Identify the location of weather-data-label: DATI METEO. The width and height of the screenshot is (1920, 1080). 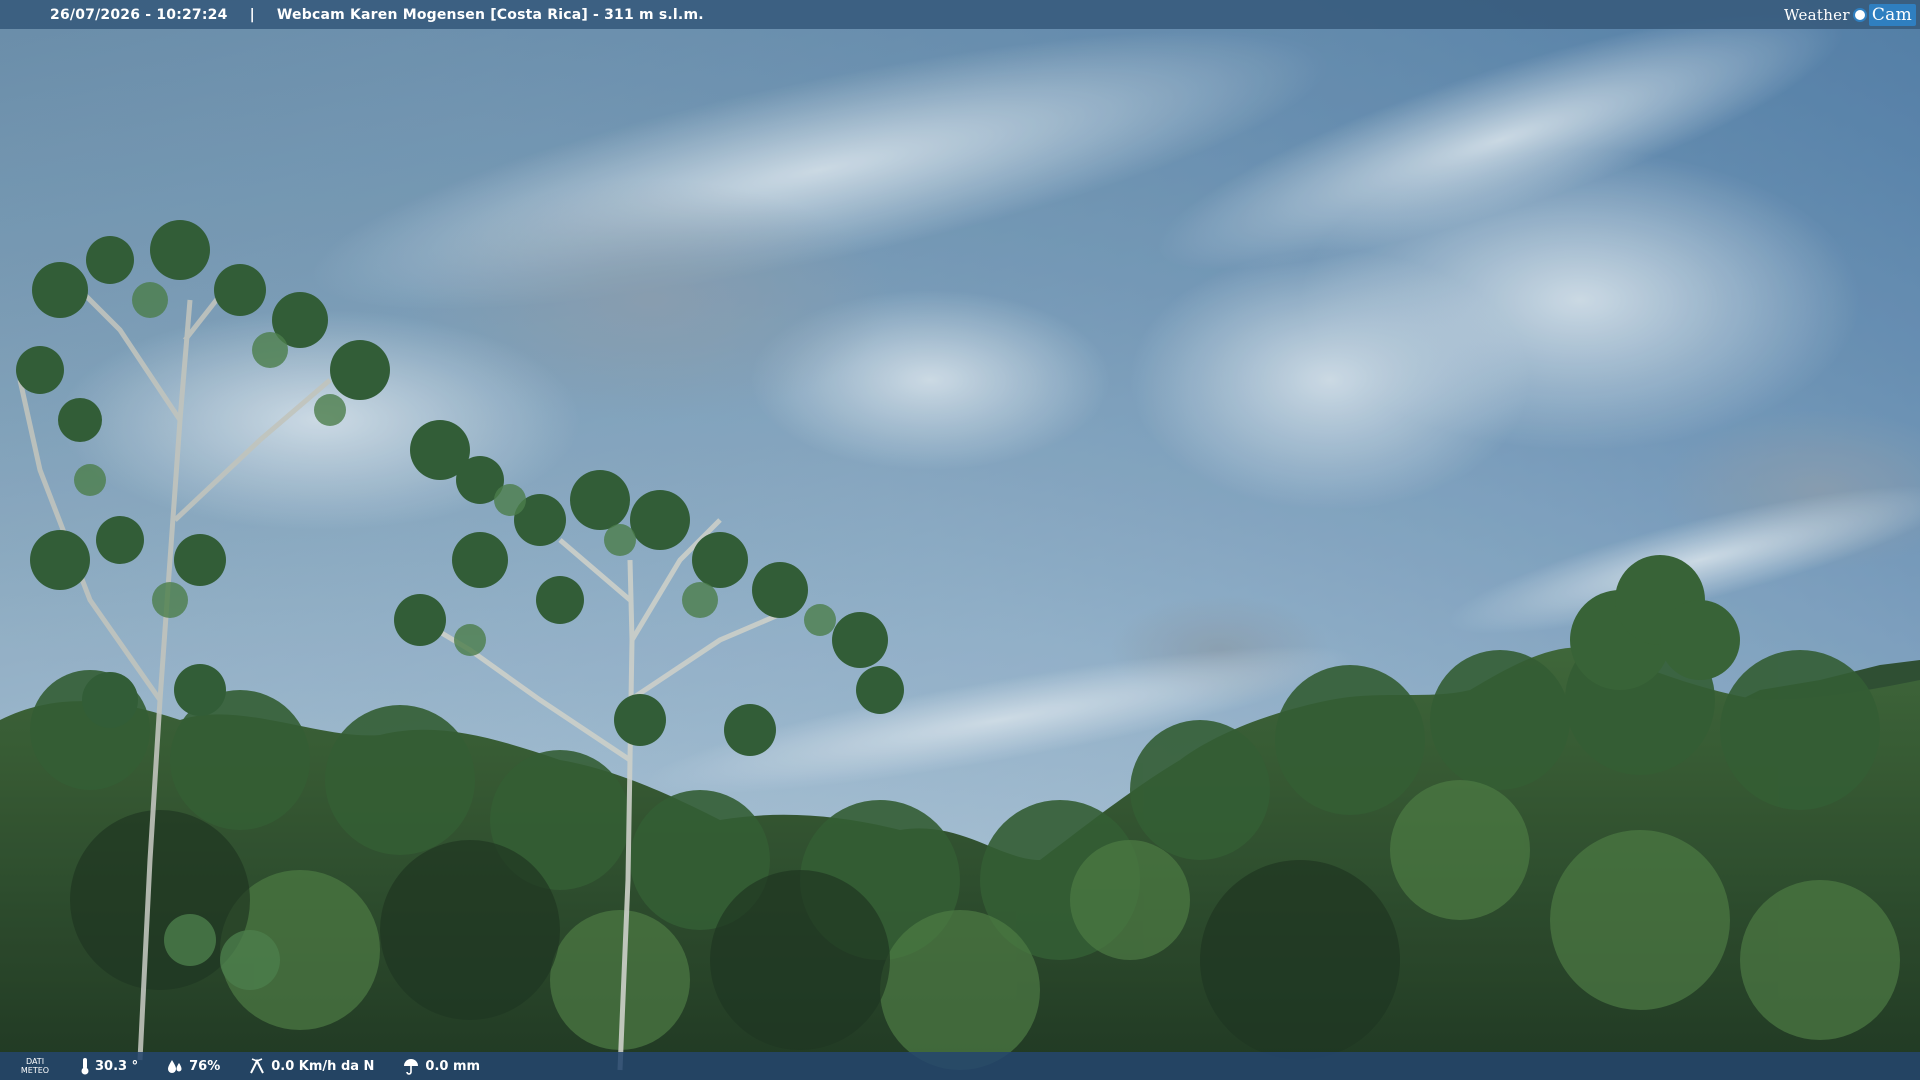
(35, 1066).